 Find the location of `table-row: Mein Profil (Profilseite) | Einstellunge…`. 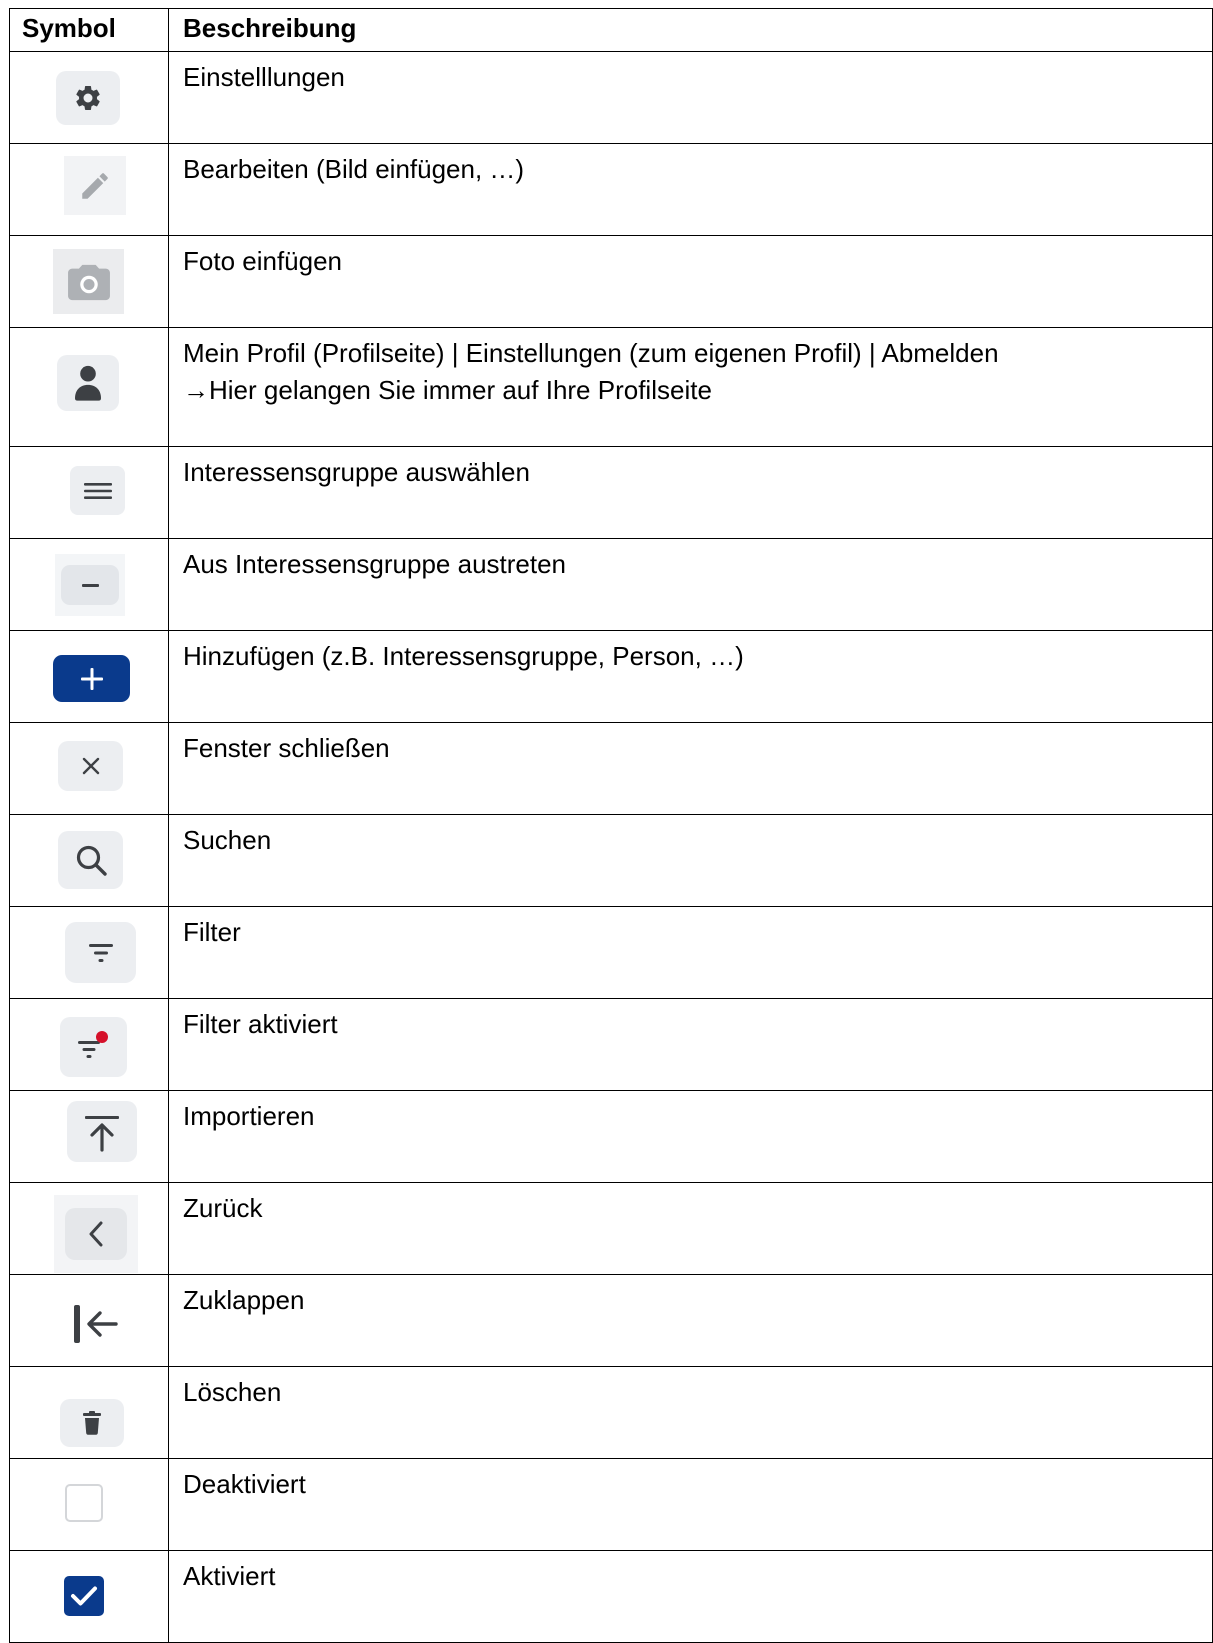

table-row: Mein Profil (Profilseite) | Einstellunge… is located at coordinates (611, 387).